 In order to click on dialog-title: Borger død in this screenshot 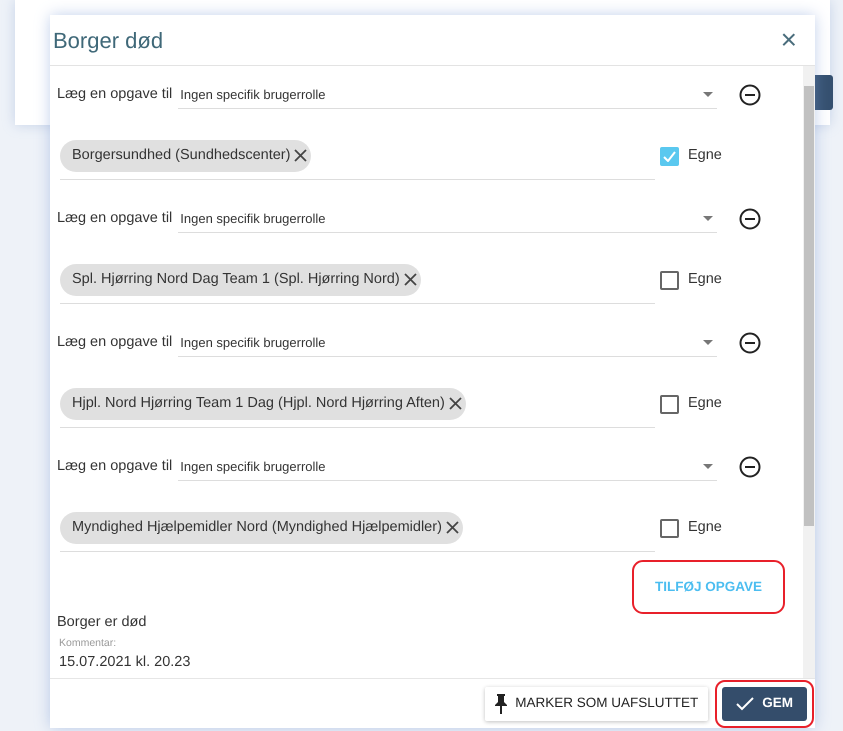, I will do `click(108, 40)`.